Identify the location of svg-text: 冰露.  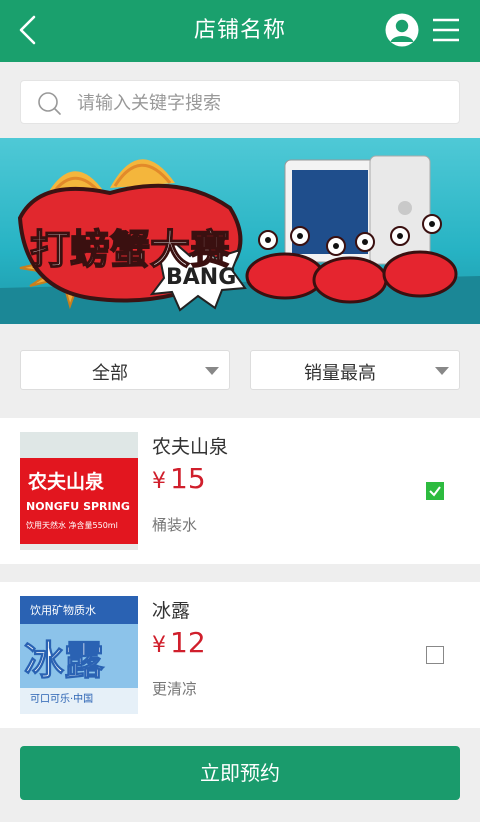
(64, 661).